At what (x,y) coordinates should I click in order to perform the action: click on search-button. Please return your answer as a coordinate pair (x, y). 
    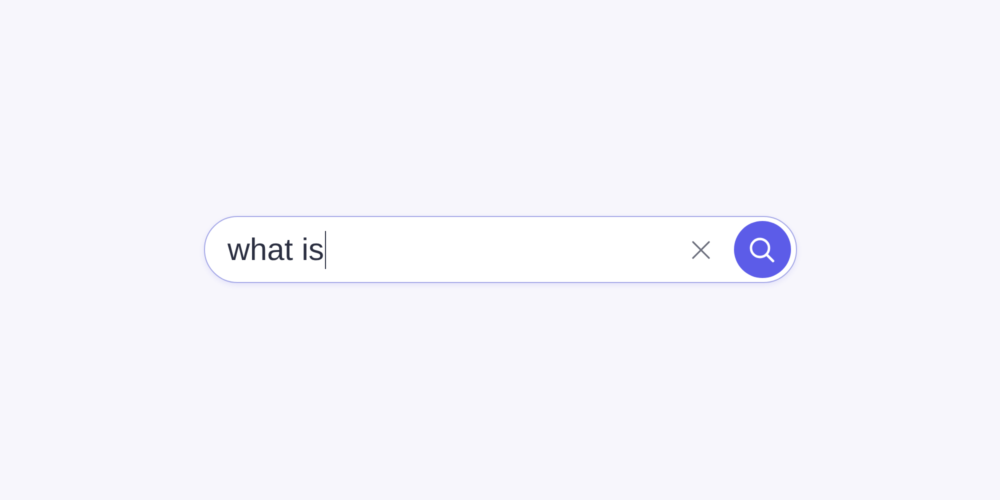
    Looking at the image, I should click on (762, 249).